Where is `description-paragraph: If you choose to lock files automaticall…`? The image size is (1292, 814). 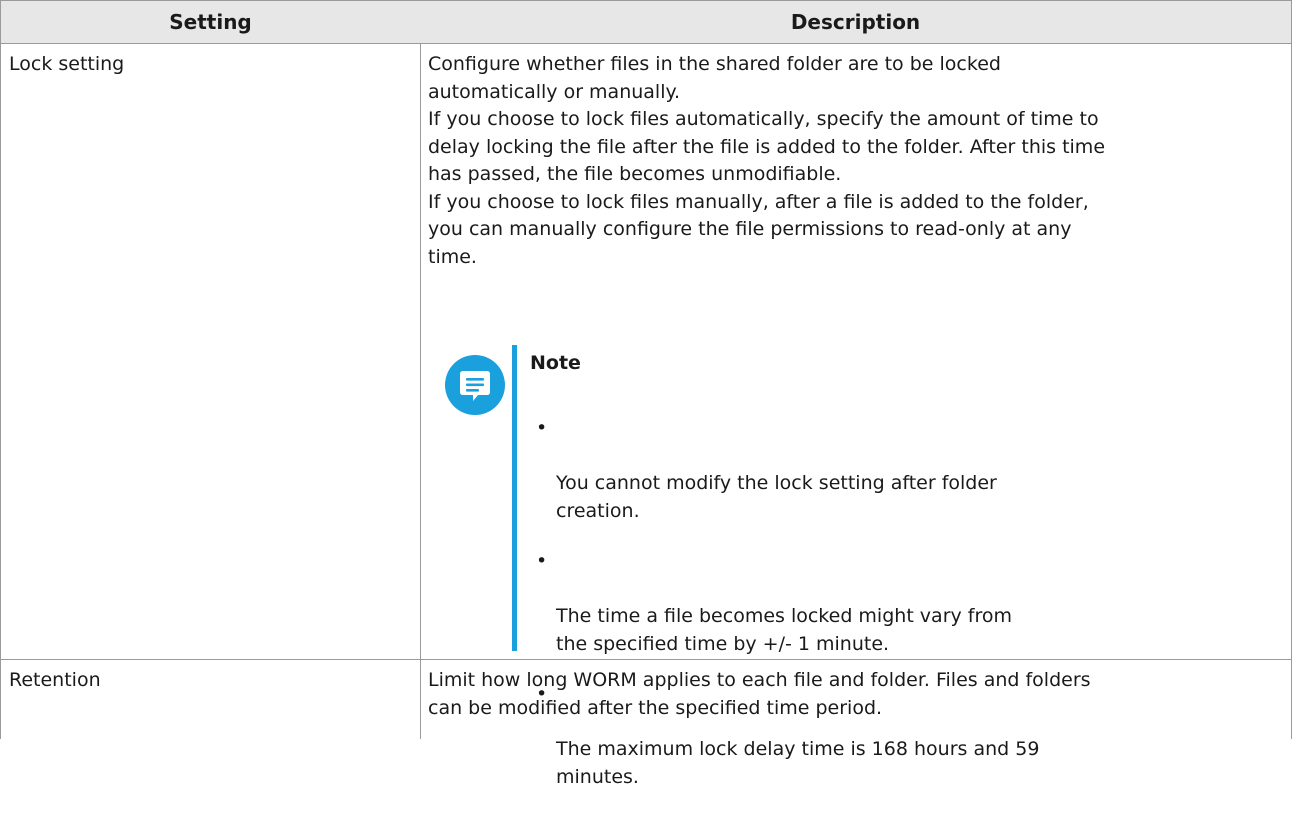
description-paragraph: If you choose to lock files automaticall… is located at coordinates (767, 146).